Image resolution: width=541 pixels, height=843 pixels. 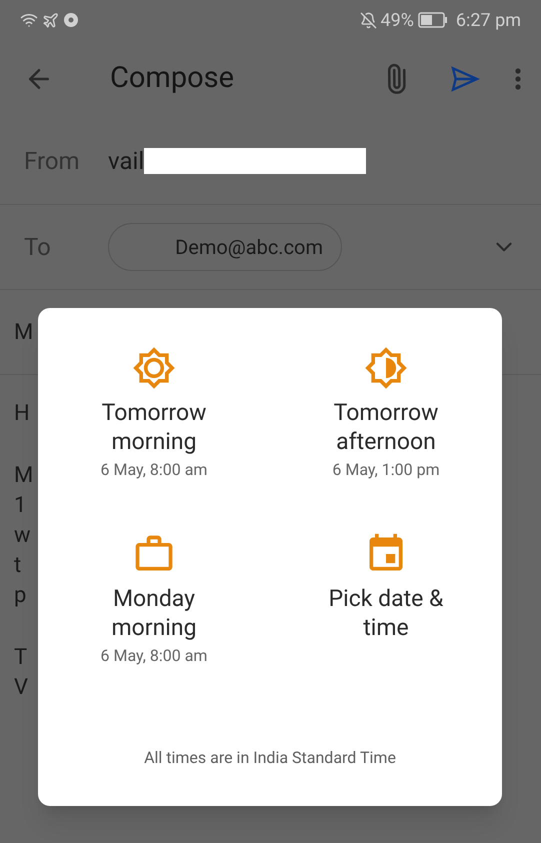 What do you see at coordinates (368, 20) in the screenshot?
I see `bell-off-icon` at bounding box center [368, 20].